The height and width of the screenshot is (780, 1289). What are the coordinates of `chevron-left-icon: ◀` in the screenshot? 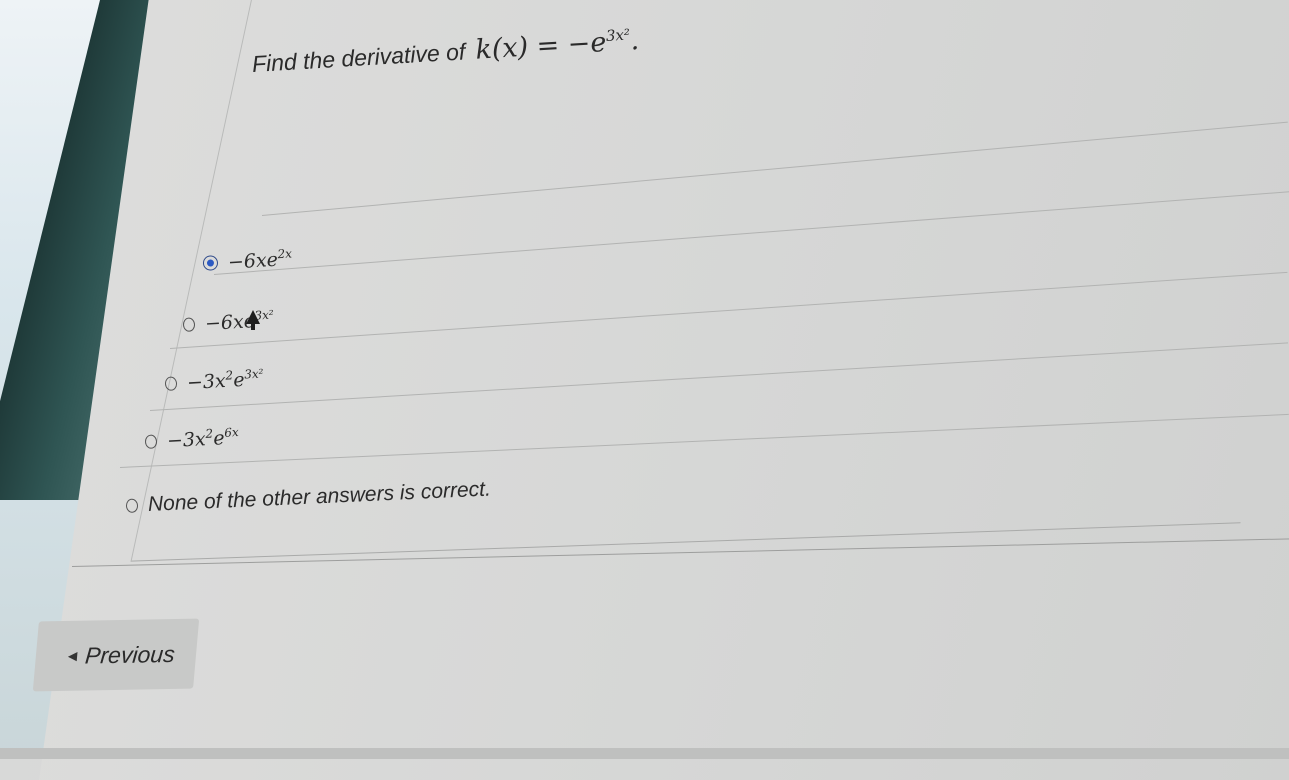 It's located at (72, 655).